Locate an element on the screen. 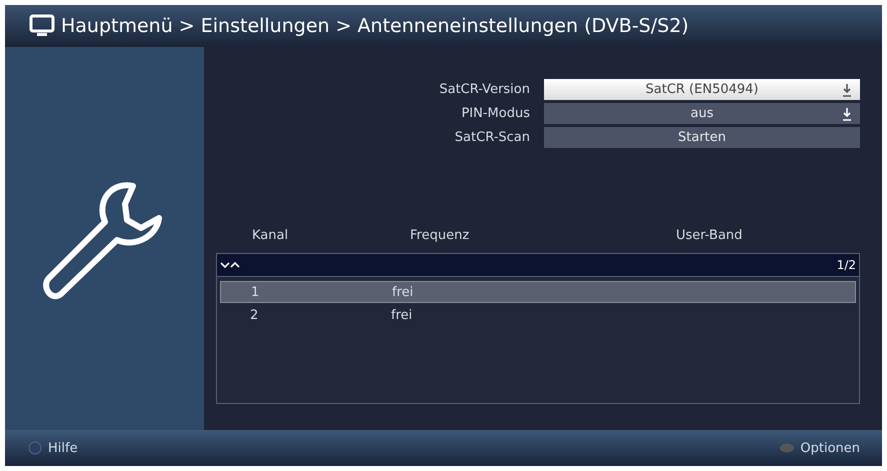  column-header: Frequenz is located at coordinates (440, 235).